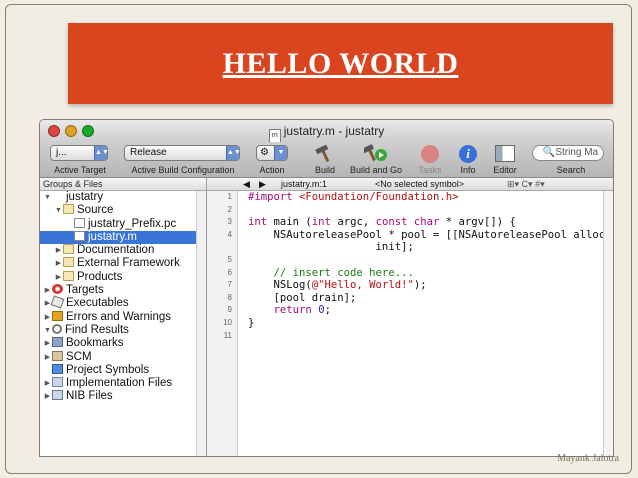 This screenshot has width=638, height=478. I want to click on build-and-go-button: Build and Go, so click(376, 159).